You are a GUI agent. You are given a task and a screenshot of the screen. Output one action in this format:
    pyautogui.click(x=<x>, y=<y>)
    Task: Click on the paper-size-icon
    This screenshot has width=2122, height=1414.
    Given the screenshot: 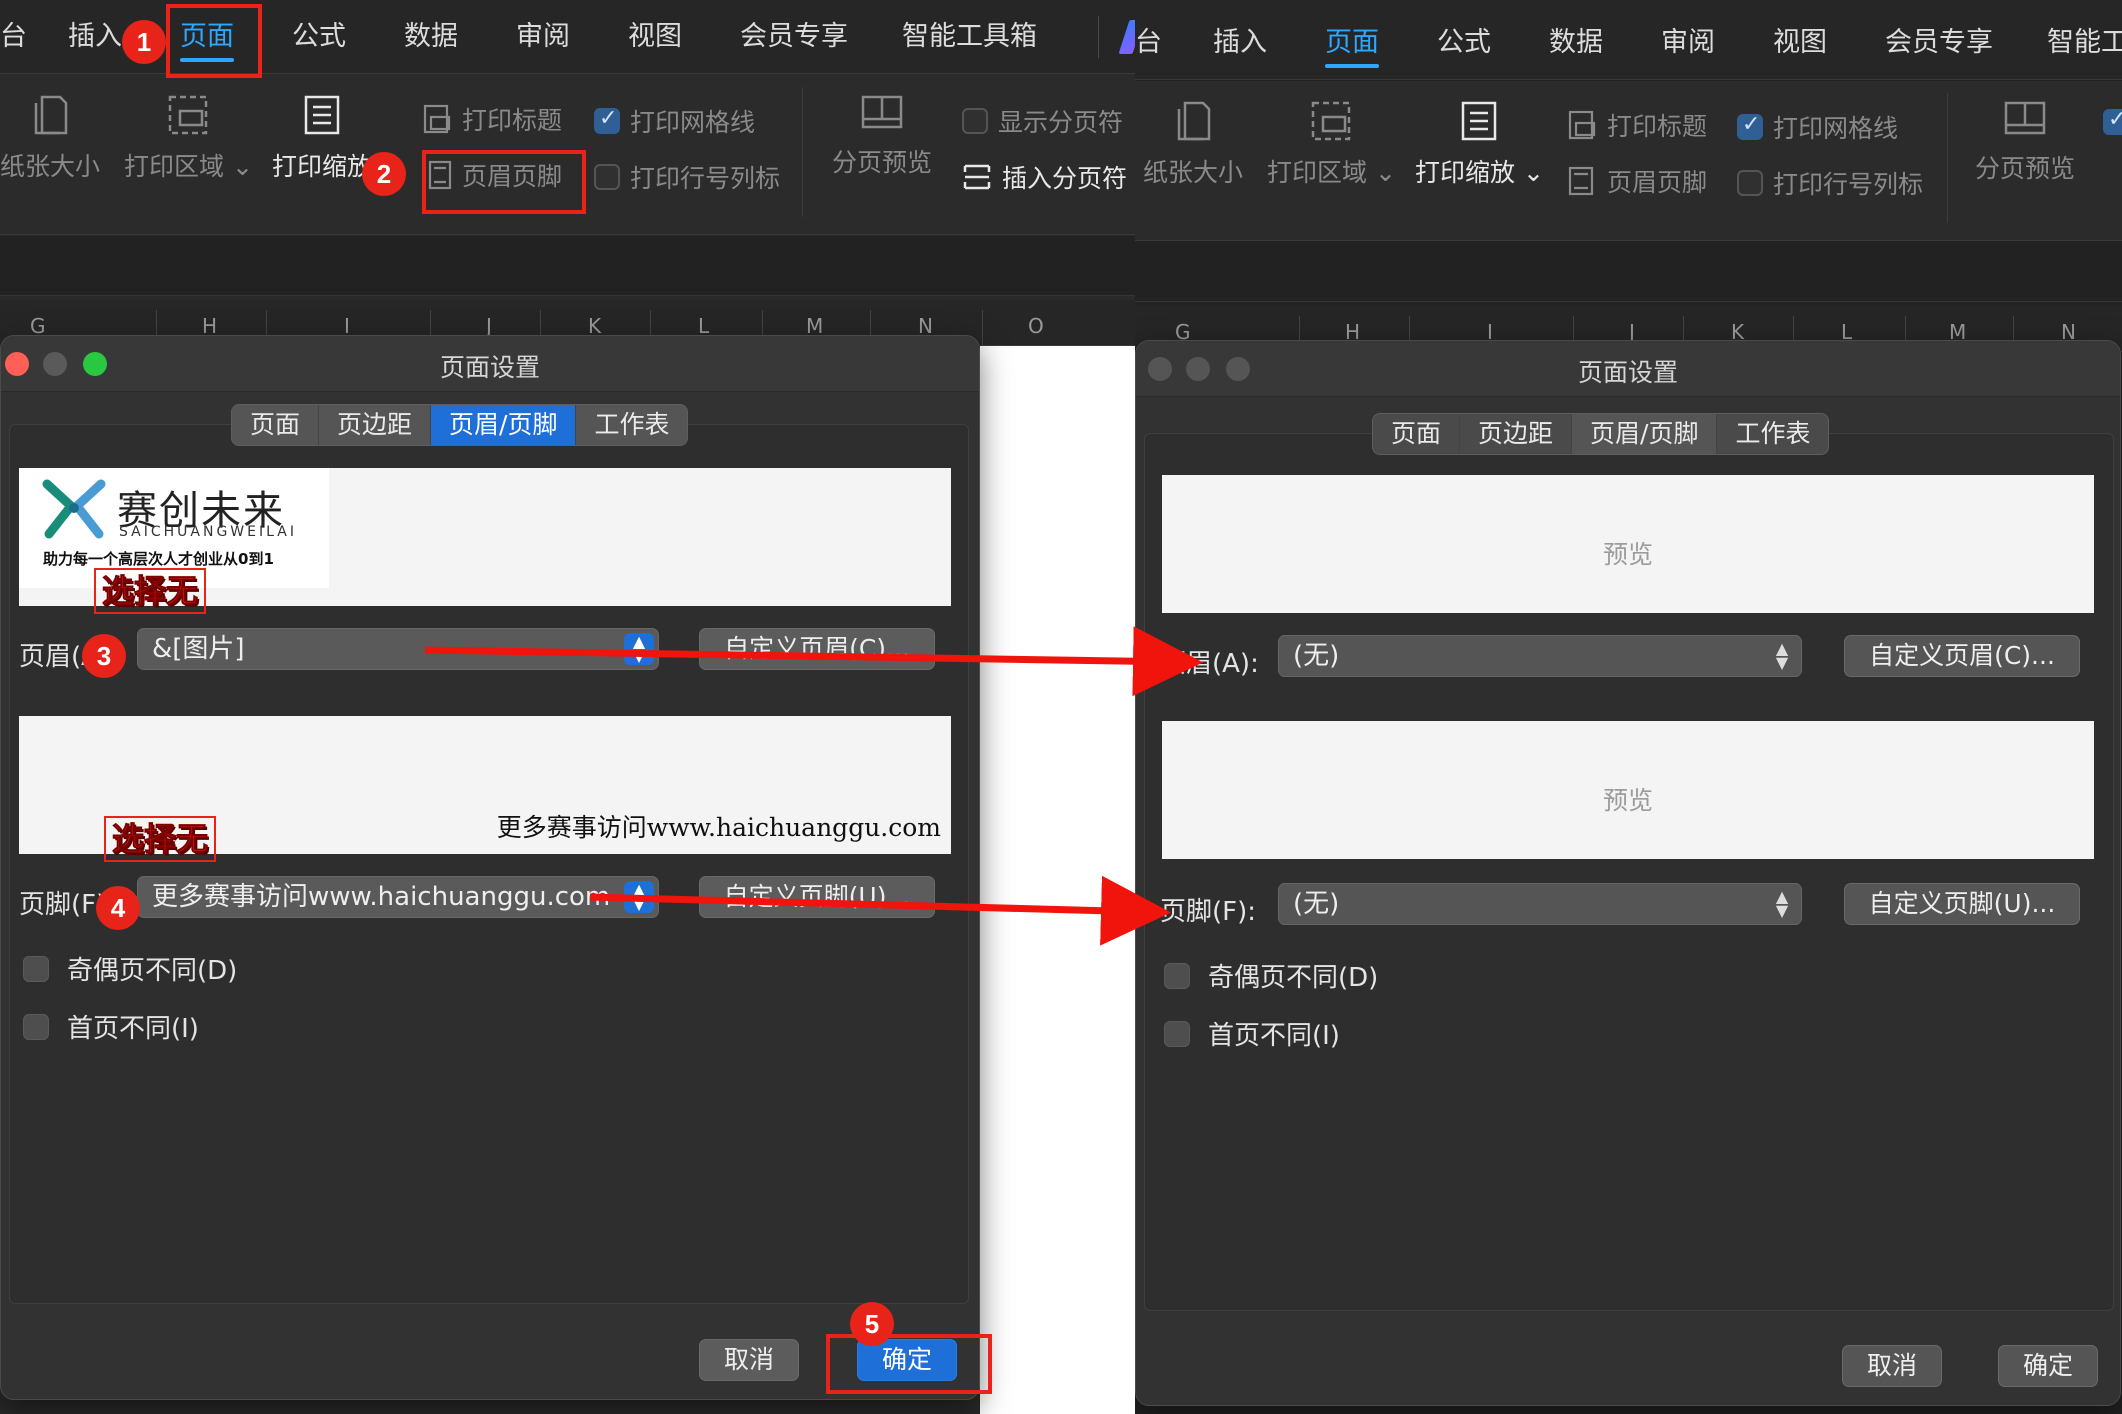 What is the action you would take?
    pyautogui.click(x=1194, y=121)
    